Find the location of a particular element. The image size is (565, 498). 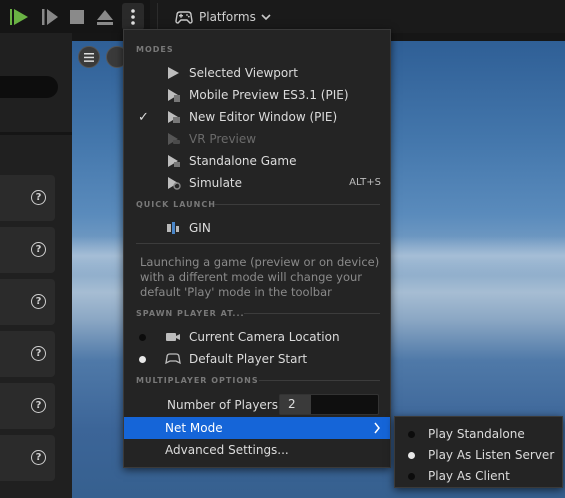

eject-button is located at coordinates (105, 17).